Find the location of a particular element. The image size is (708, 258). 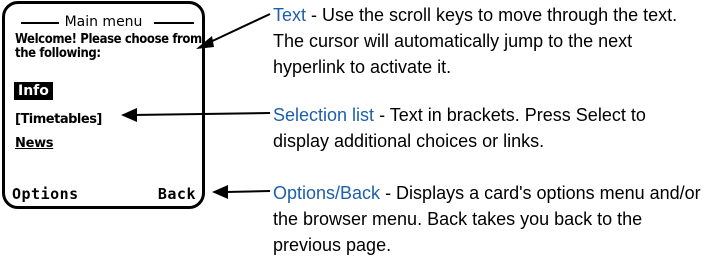

selection-callout-arrow is located at coordinates (129, 115).